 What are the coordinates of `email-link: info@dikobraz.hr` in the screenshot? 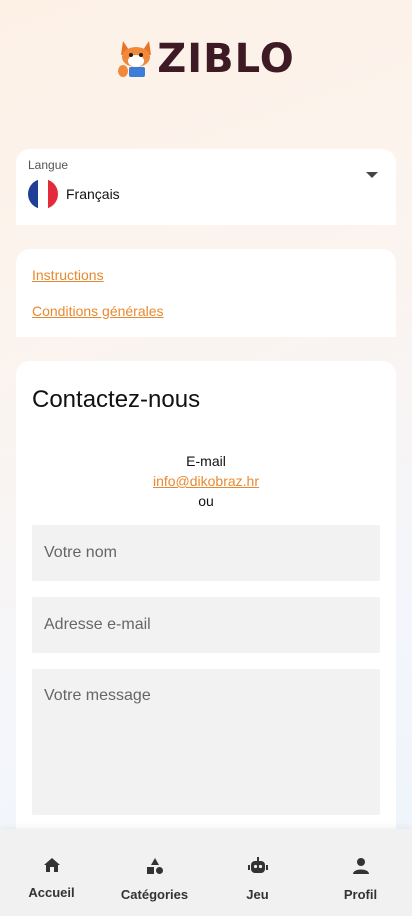 It's located at (206, 481).